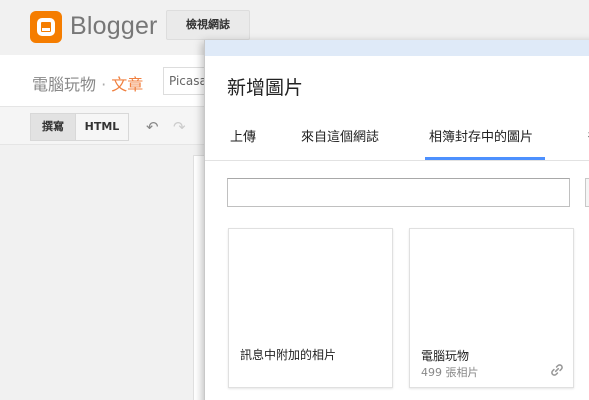 This screenshot has width=589, height=400. I want to click on tab-album-archive: 相簿封存中的圖片, so click(481, 135).